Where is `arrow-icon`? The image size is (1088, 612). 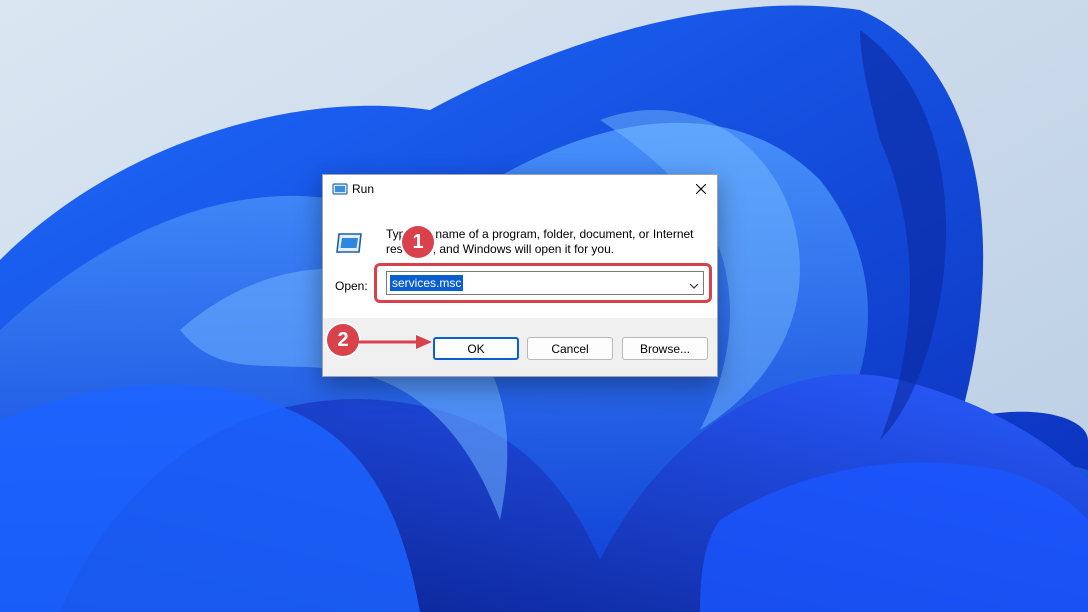 arrow-icon is located at coordinates (394, 342).